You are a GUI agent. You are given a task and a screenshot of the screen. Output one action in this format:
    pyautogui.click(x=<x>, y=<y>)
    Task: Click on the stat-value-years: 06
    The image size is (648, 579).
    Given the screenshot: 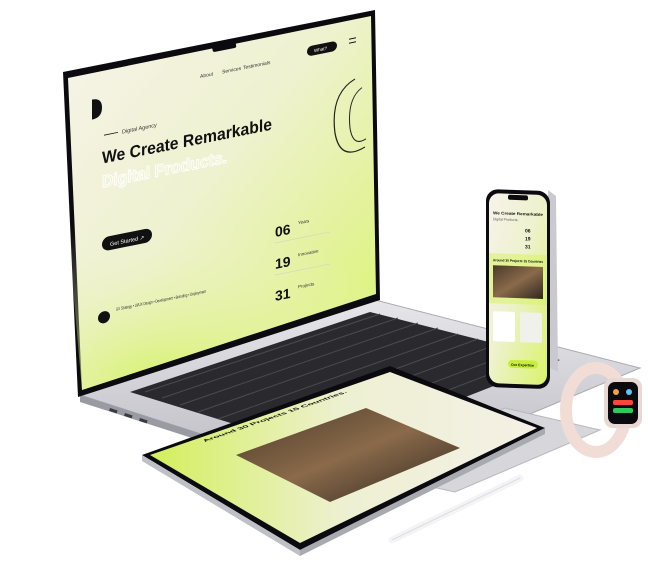 What is the action you would take?
    pyautogui.click(x=283, y=230)
    